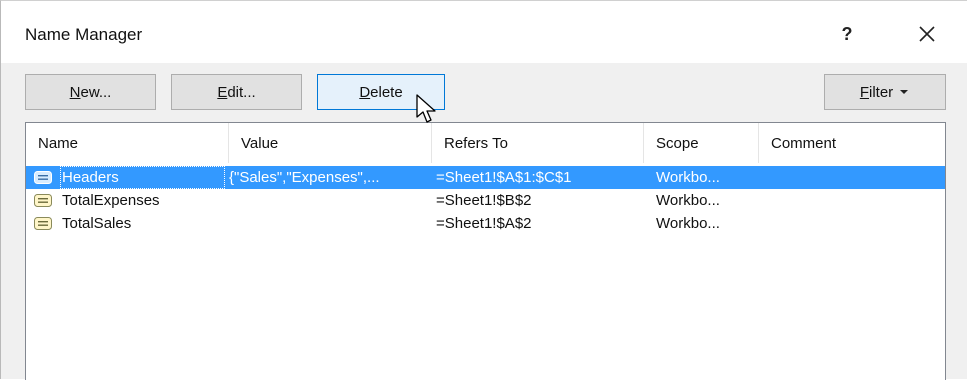  Describe the element at coordinates (504, 177) in the screenshot. I see `row-refers-to: =Sheet1!$A$1:$C$1` at that location.